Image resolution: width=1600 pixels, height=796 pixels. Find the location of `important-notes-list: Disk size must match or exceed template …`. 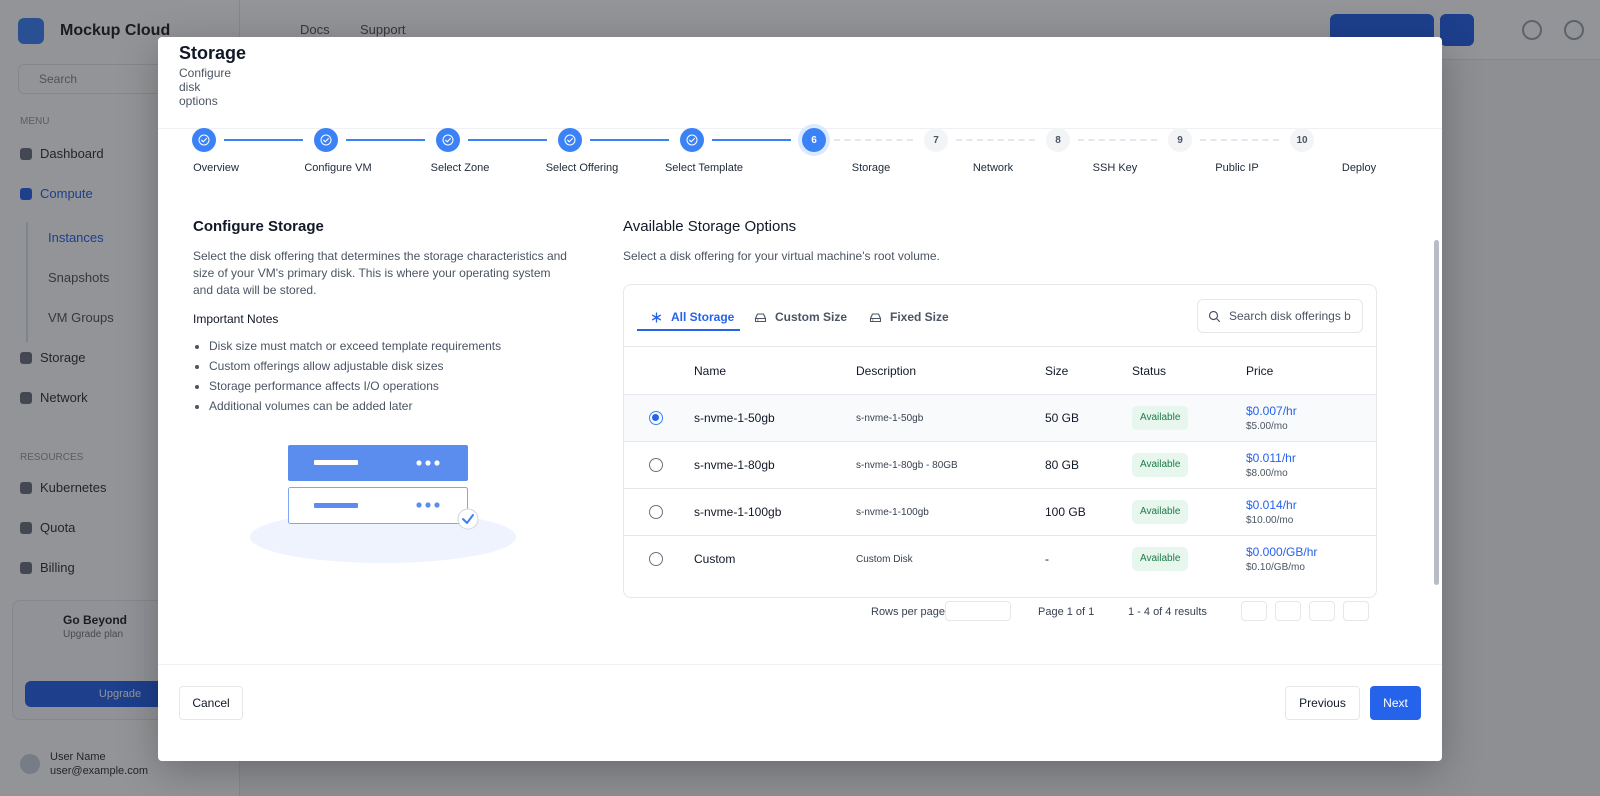

important-notes-list: Disk size must match or exceed template … is located at coordinates (383, 376).